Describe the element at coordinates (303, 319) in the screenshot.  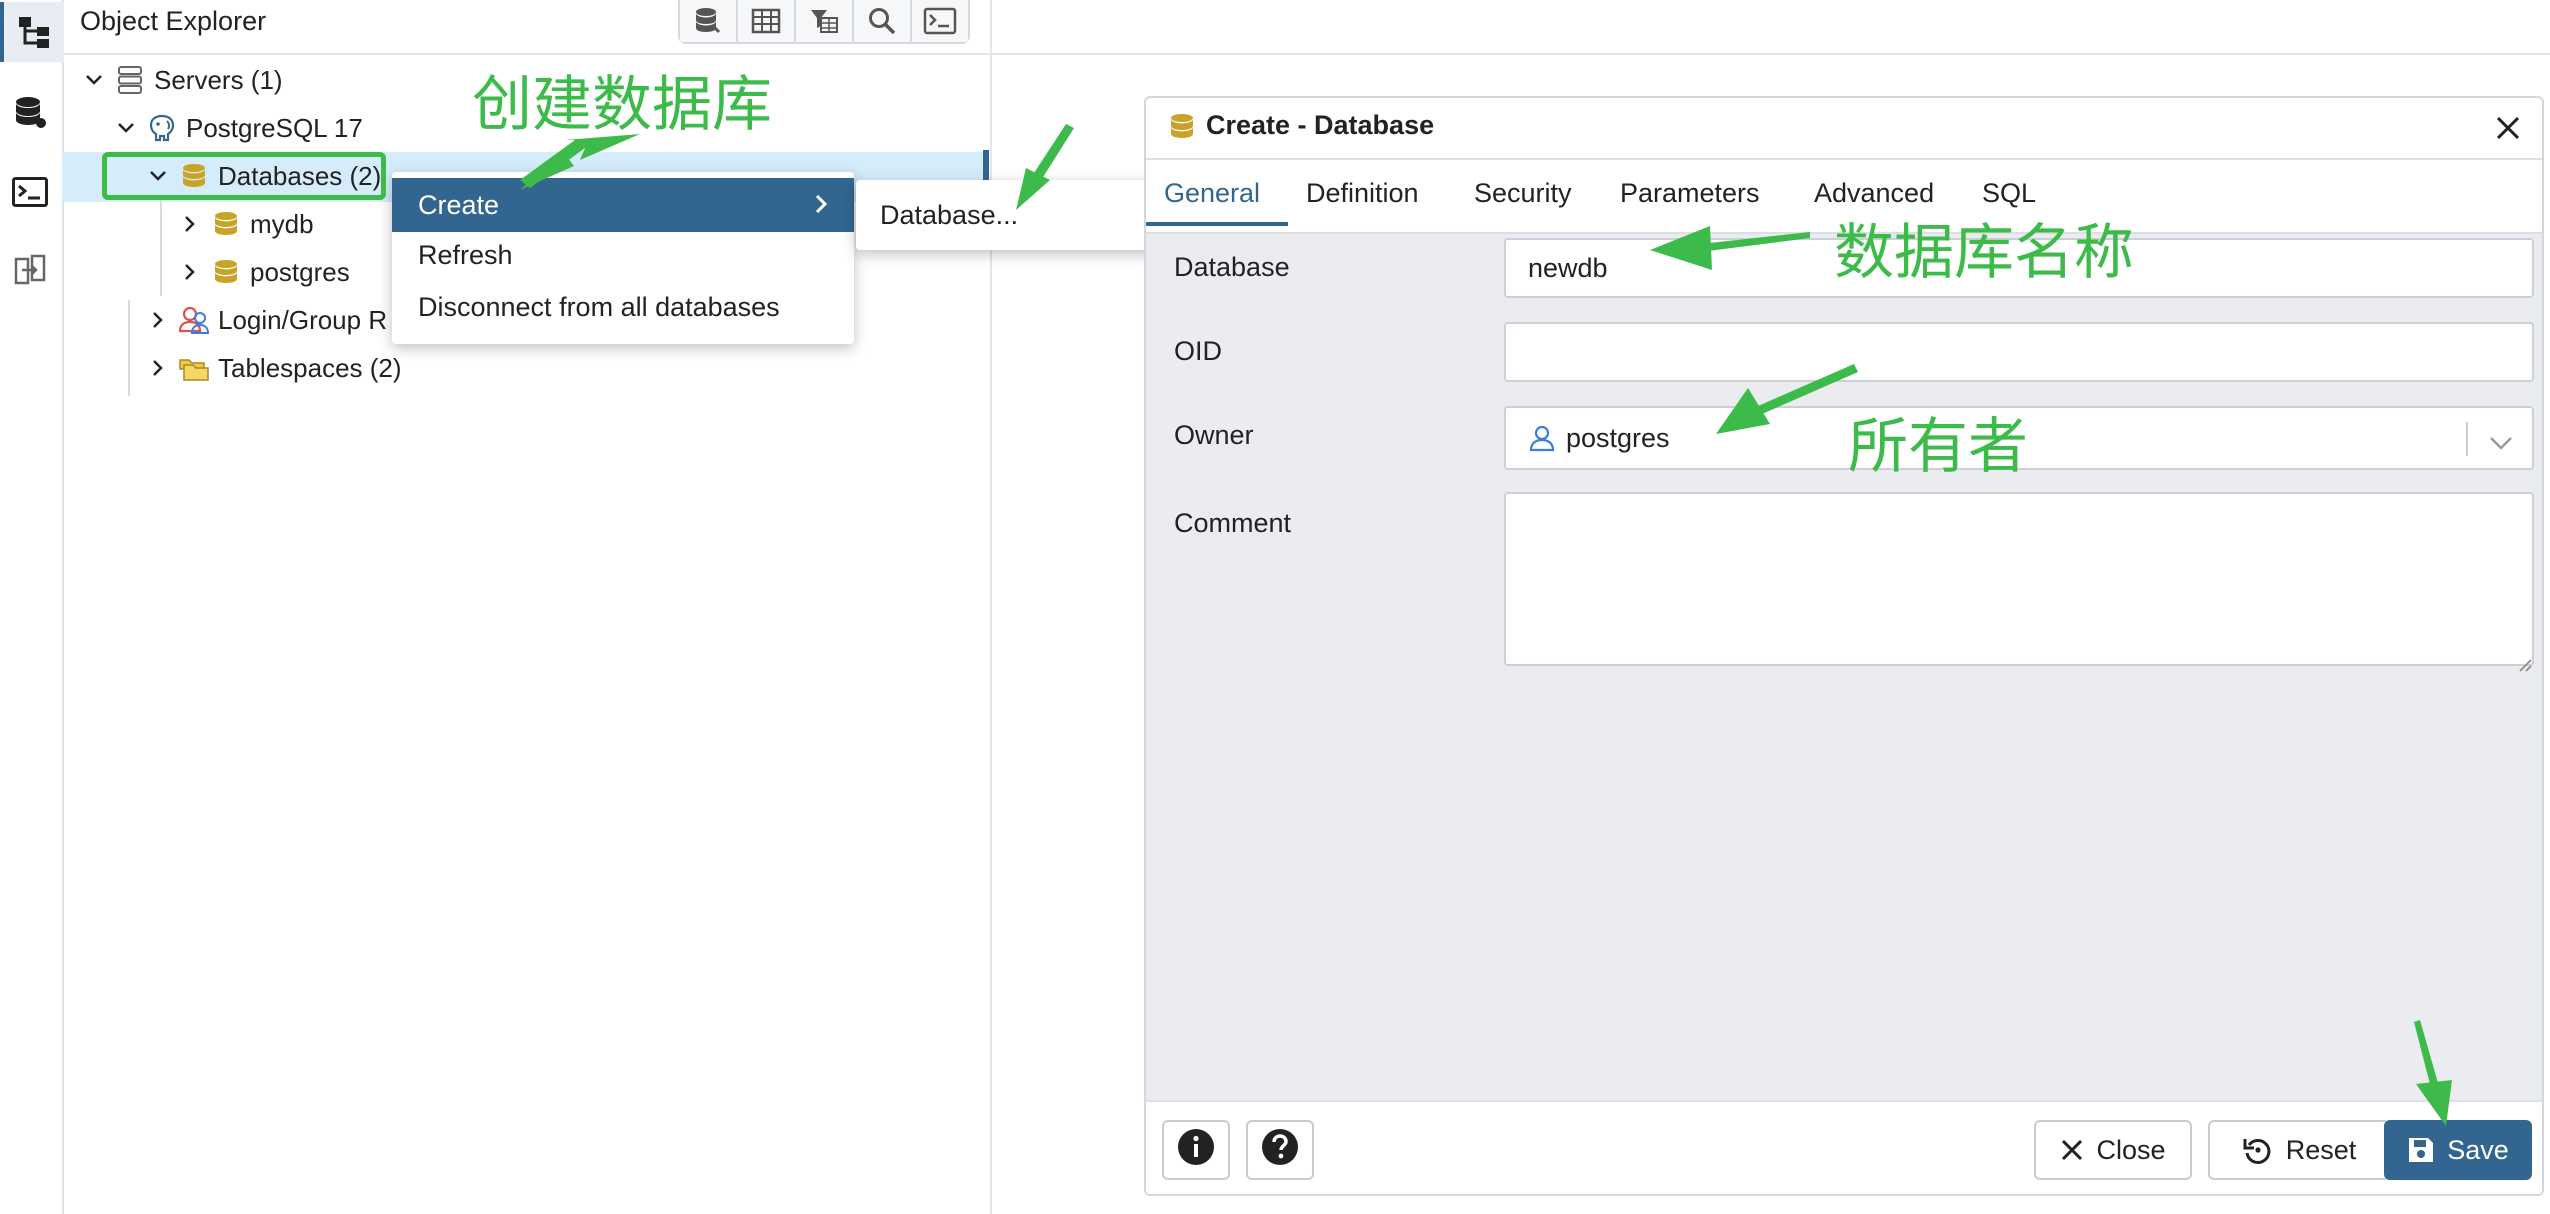
I see `tree-label-login-roles: Login/Group R` at that location.